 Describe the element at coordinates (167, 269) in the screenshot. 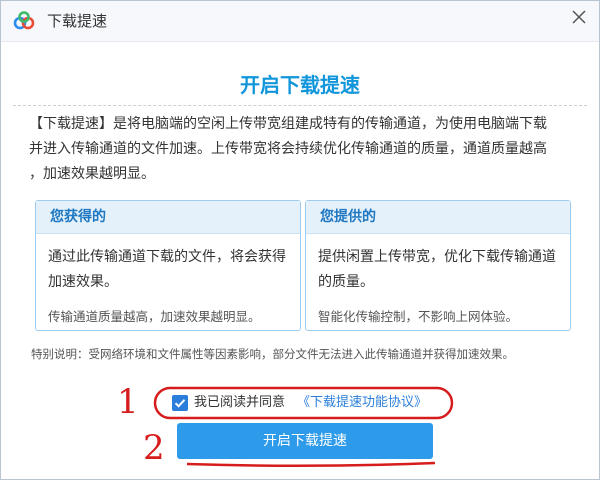

I see `benefit-card-text: 通过此传输通道下载的文件，将会获得加速效果。` at that location.